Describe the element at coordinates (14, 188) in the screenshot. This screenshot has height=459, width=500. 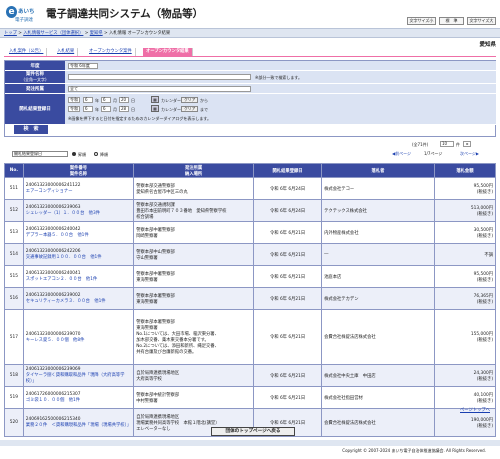
I see `row-no: 511` at that location.